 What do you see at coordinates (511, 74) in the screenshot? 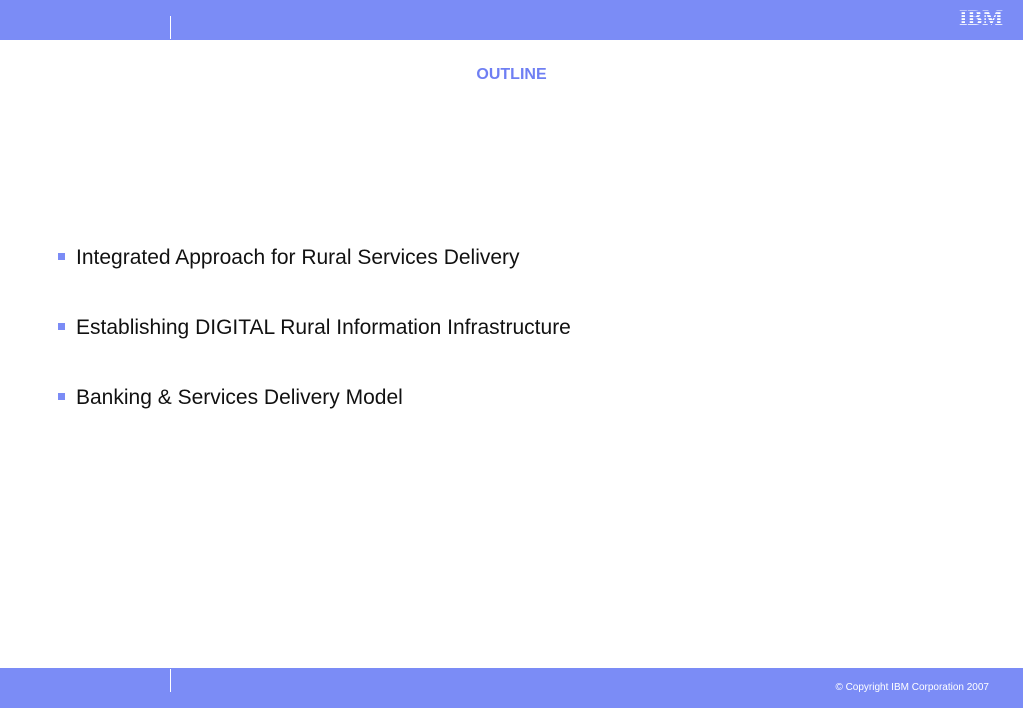
I see `slide-title: OUTLINE` at bounding box center [511, 74].